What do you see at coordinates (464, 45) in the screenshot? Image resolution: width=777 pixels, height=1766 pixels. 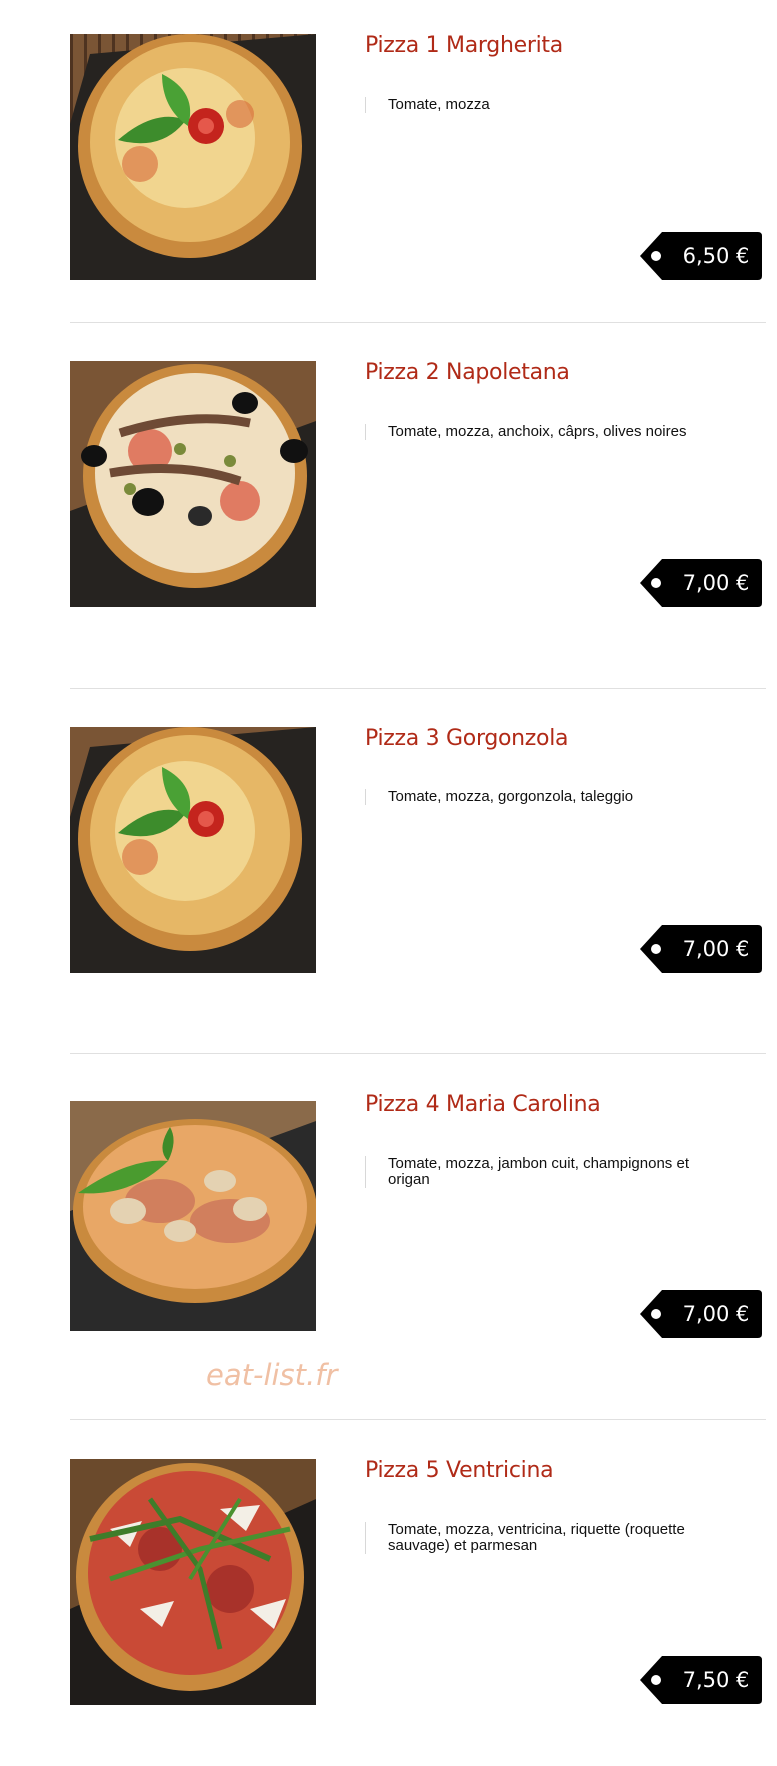 I see `pizza-title: Pizza 1 Margherita` at bounding box center [464, 45].